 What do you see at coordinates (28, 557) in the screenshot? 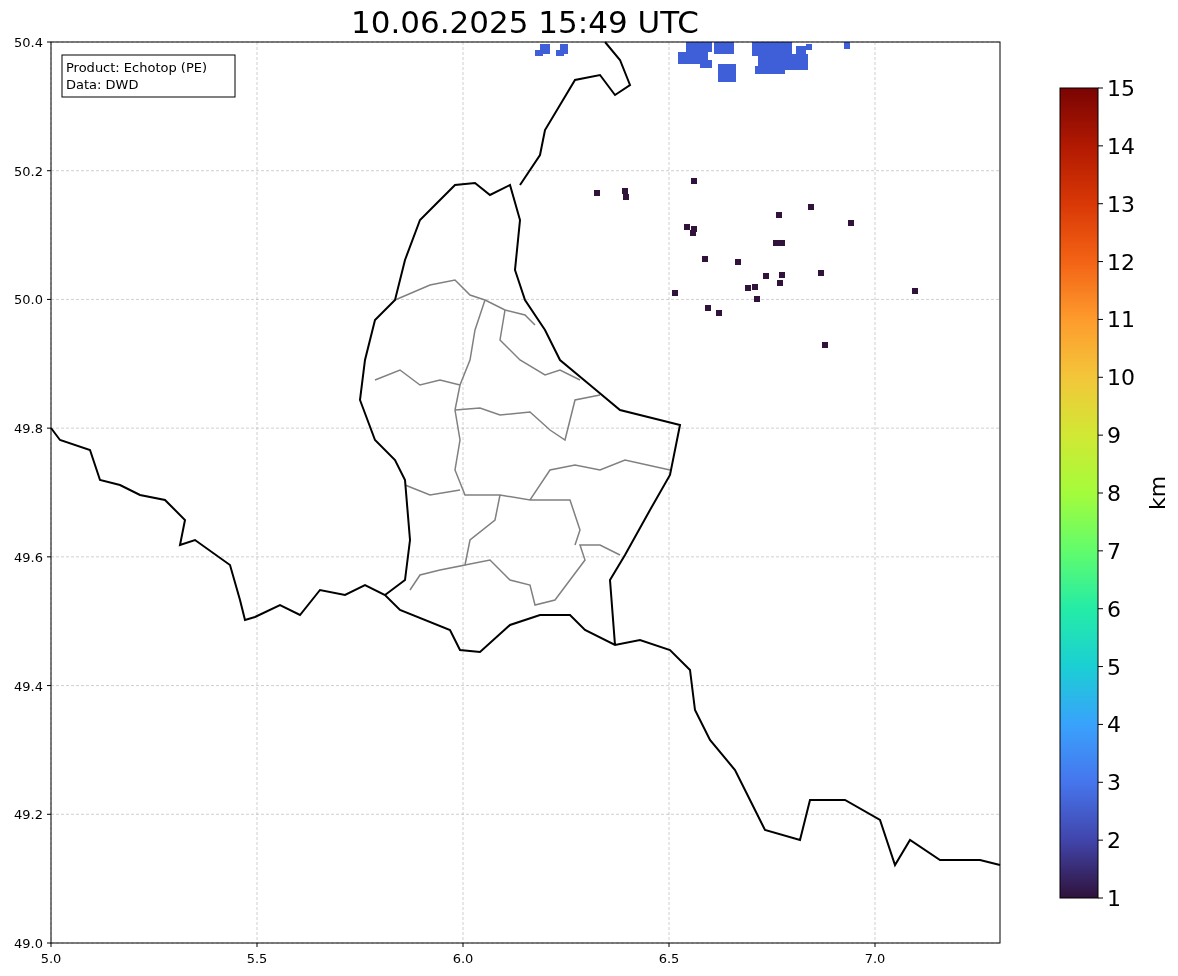
I see `axis-tick-label: 49.6` at bounding box center [28, 557].